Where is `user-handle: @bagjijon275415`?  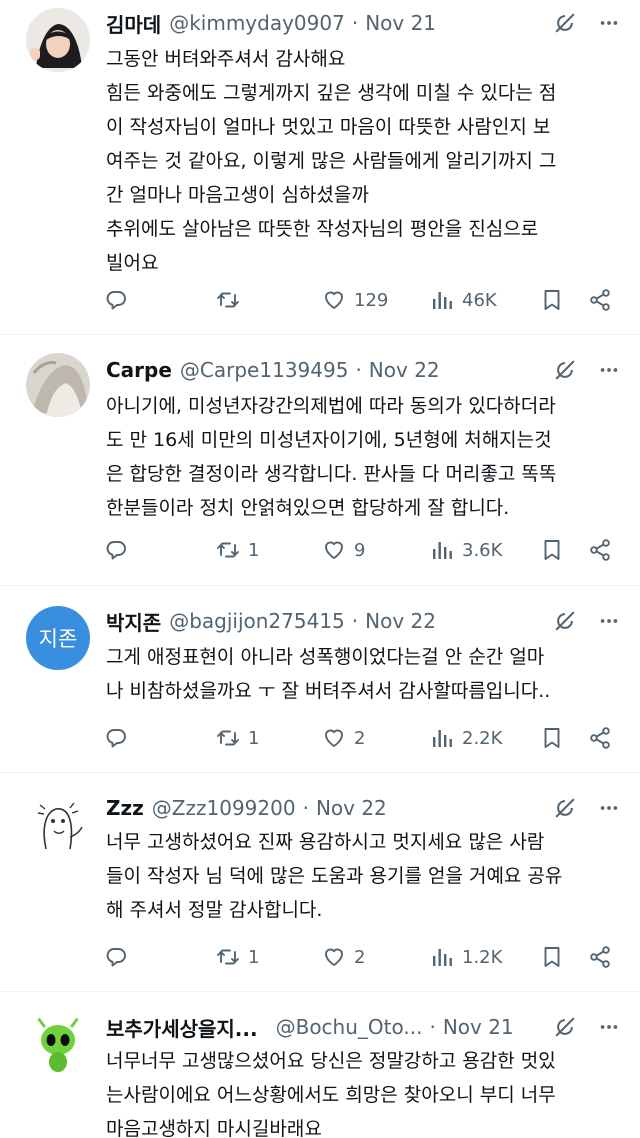
user-handle: @bagjijon275415 is located at coordinates (257, 621).